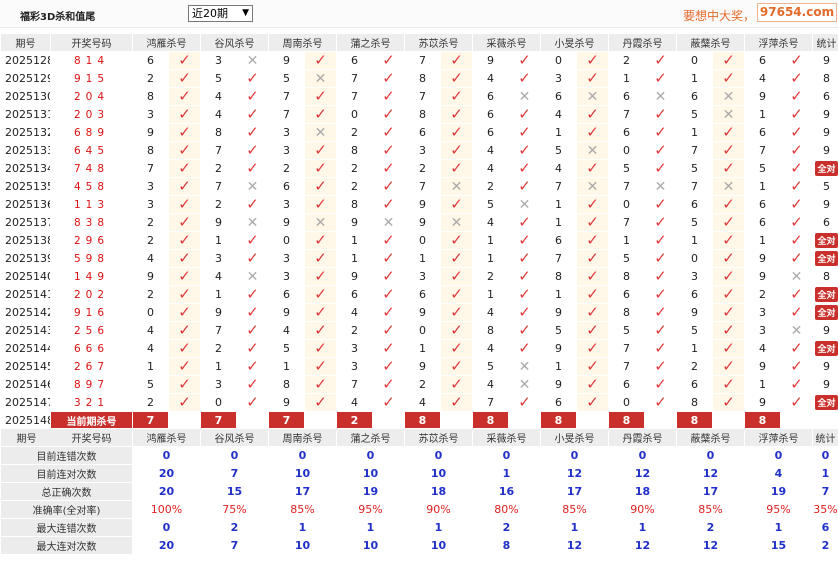  What do you see at coordinates (286, 276) in the screenshot?
I see `kill-number-cell: 3` at bounding box center [286, 276].